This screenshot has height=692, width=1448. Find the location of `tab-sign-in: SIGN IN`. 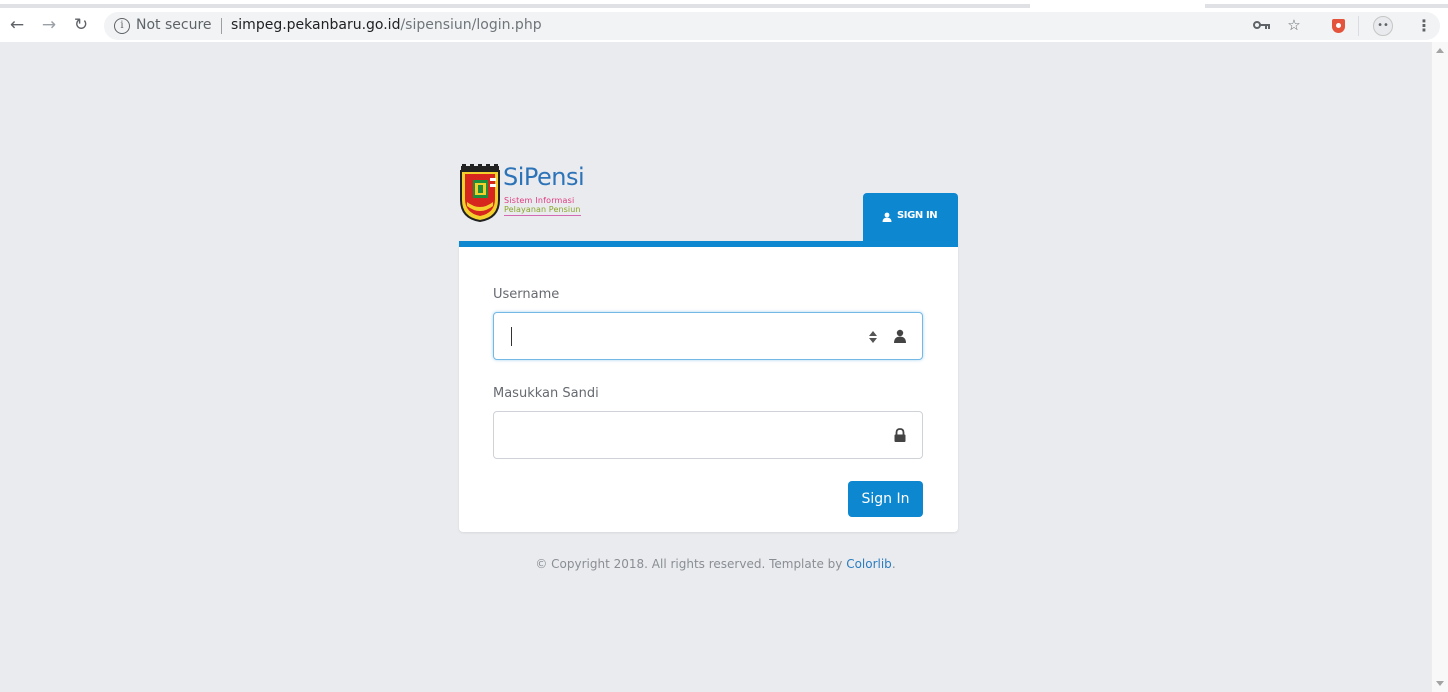

tab-sign-in: SIGN IN is located at coordinates (910, 218).